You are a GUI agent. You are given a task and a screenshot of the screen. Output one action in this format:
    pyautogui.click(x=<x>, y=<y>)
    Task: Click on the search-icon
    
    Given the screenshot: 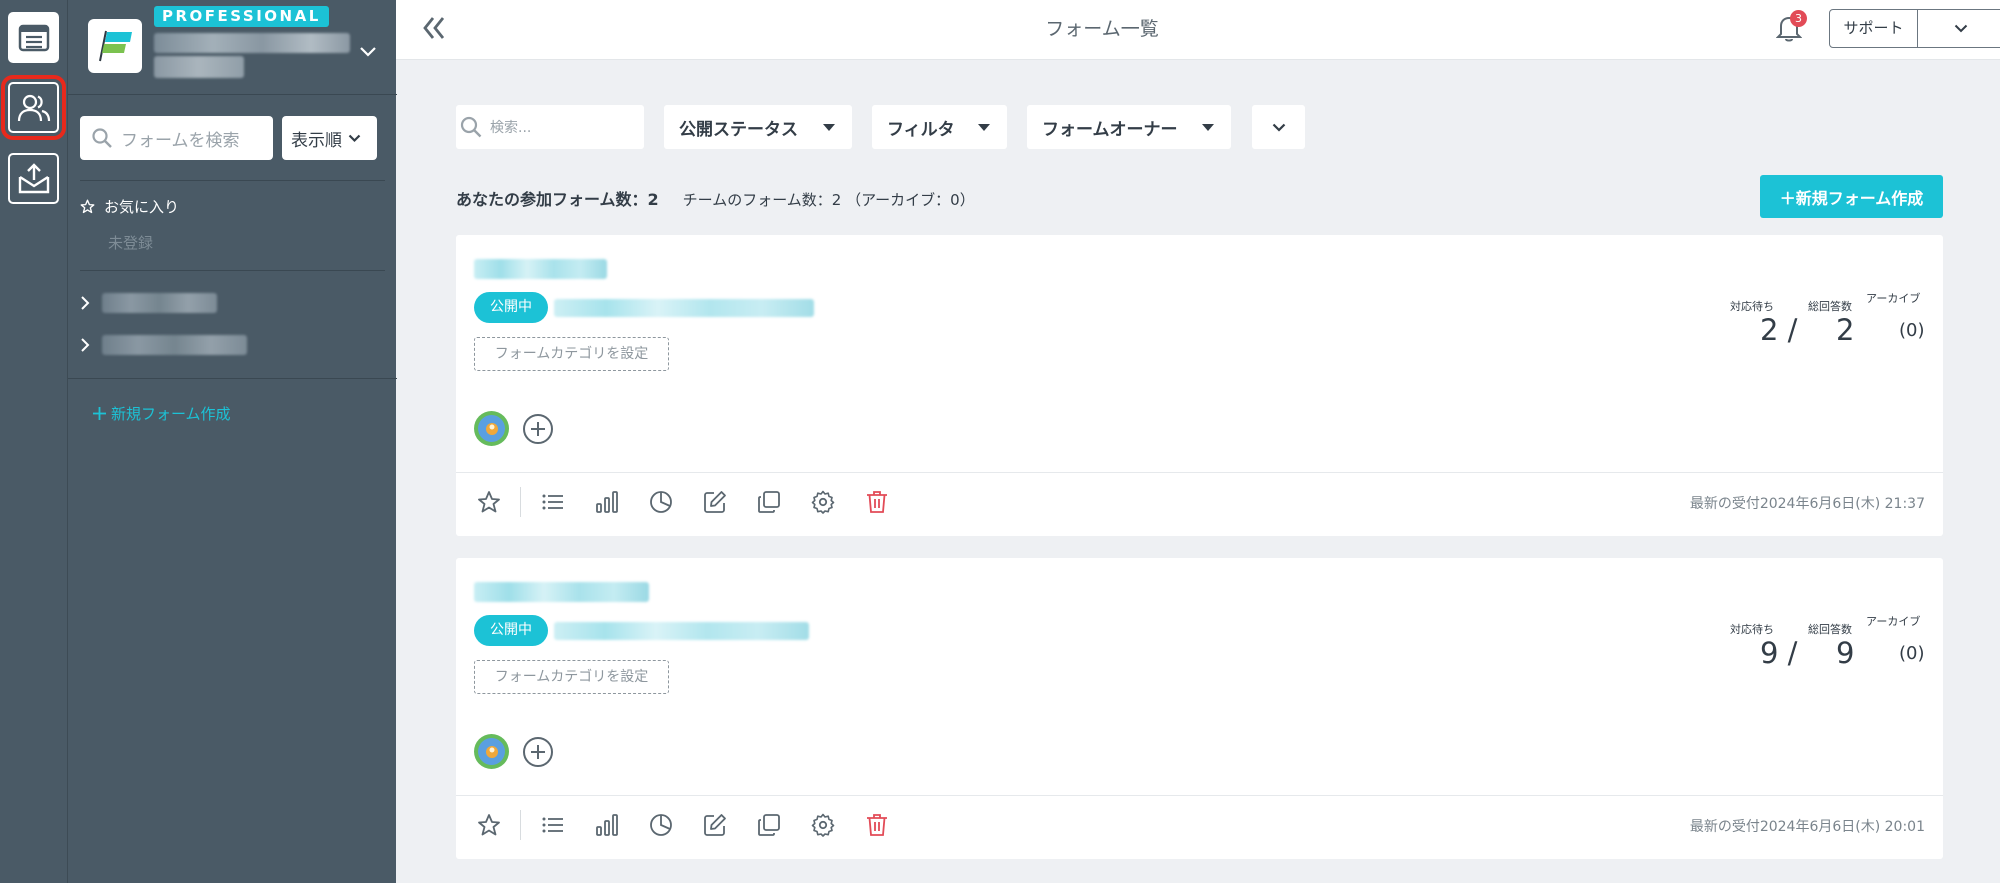 What is the action you would take?
    pyautogui.click(x=102, y=138)
    